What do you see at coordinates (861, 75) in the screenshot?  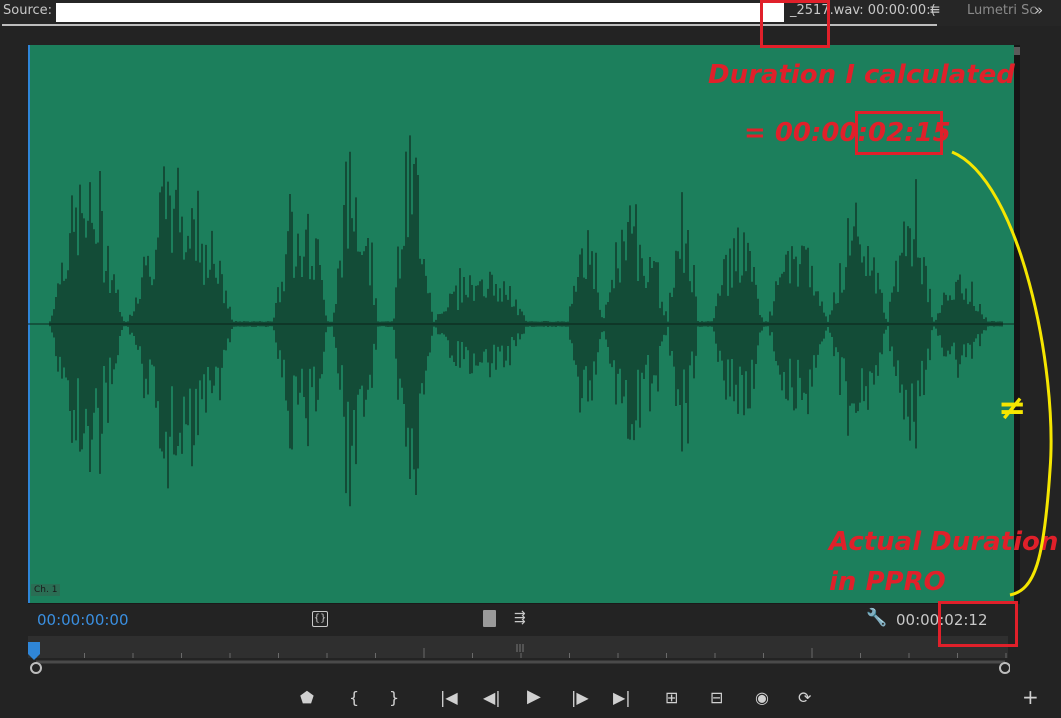 I see `annotation-calculated-label: Duration I calculated` at bounding box center [861, 75].